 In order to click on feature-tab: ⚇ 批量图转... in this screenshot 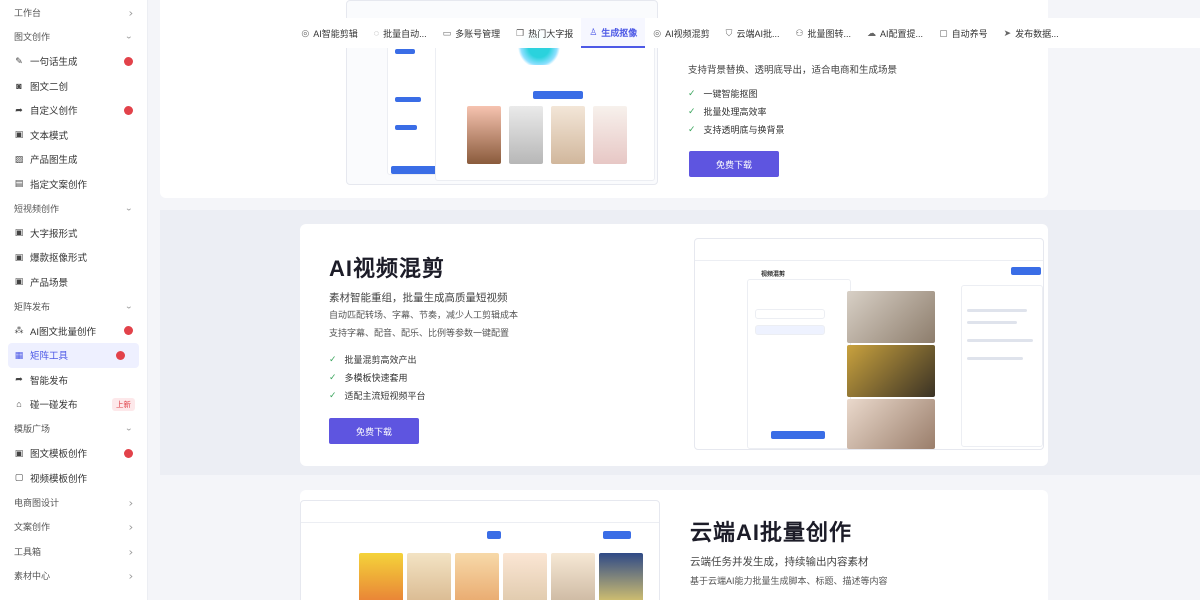, I will do `click(823, 33)`.